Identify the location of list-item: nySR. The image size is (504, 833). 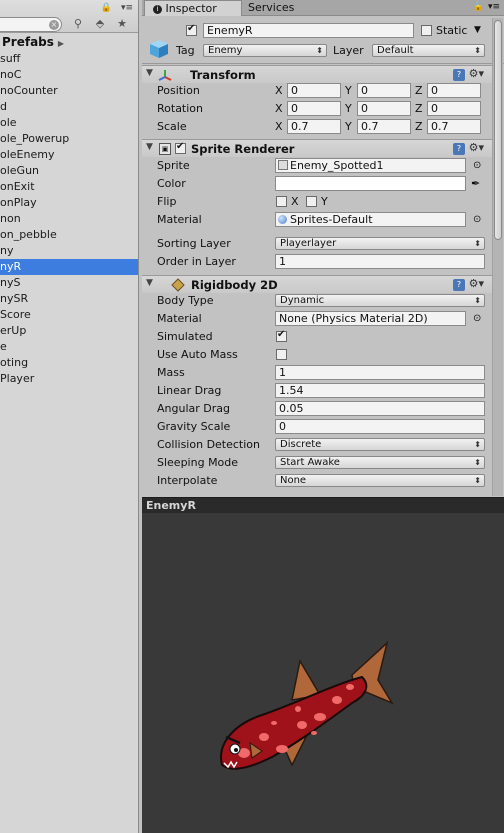
(69, 299).